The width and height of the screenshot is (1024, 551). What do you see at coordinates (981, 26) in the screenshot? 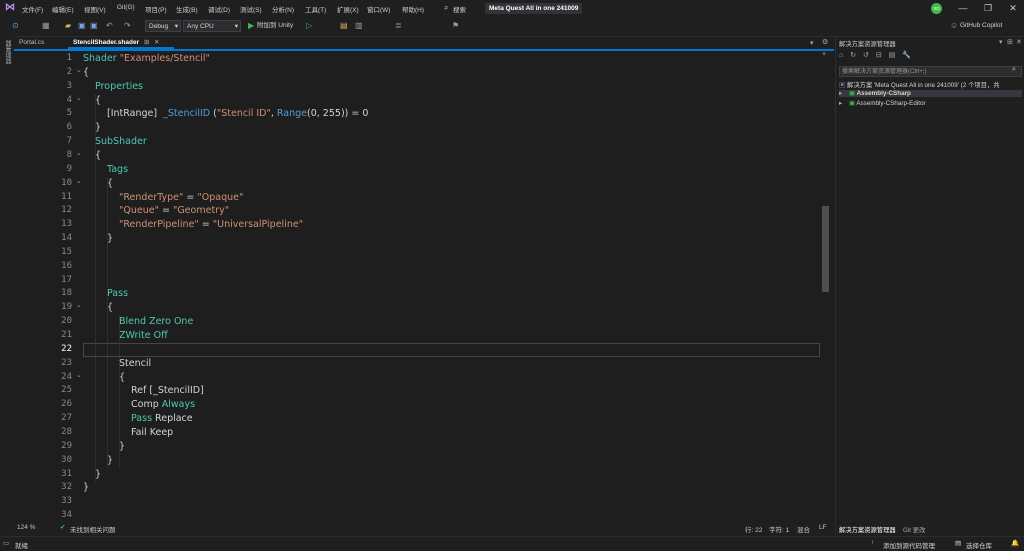
I see `copilot-button: GitHub Copilot` at bounding box center [981, 26].